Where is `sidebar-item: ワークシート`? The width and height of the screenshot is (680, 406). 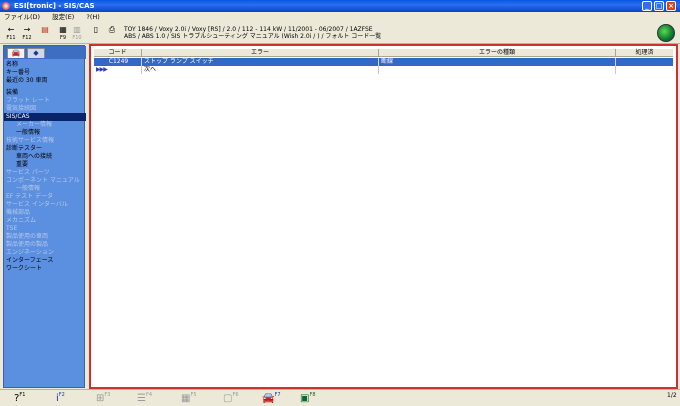 sidebar-item: ワークシート is located at coordinates (24, 269).